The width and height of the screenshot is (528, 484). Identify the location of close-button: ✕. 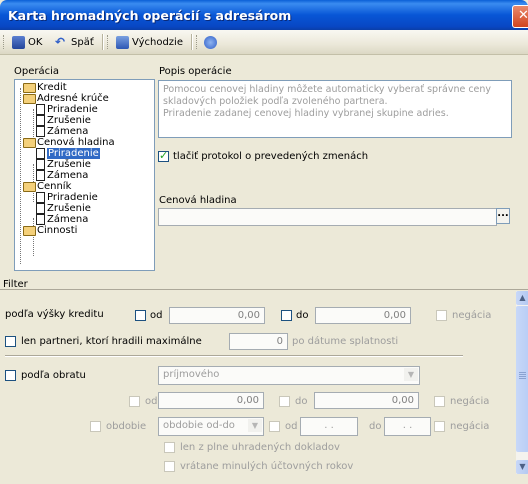
(520, 16).